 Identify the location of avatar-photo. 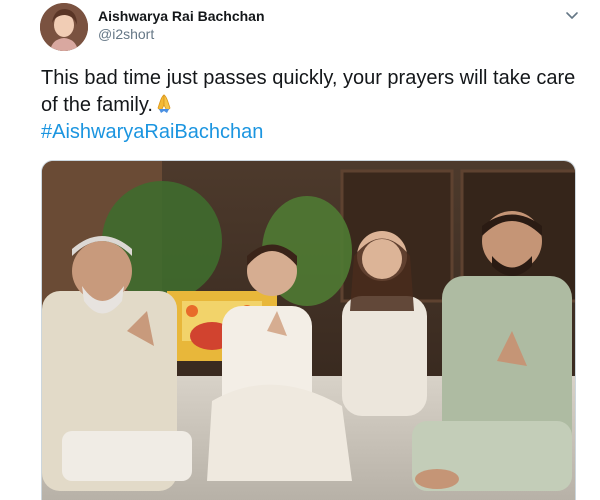
(64, 27).